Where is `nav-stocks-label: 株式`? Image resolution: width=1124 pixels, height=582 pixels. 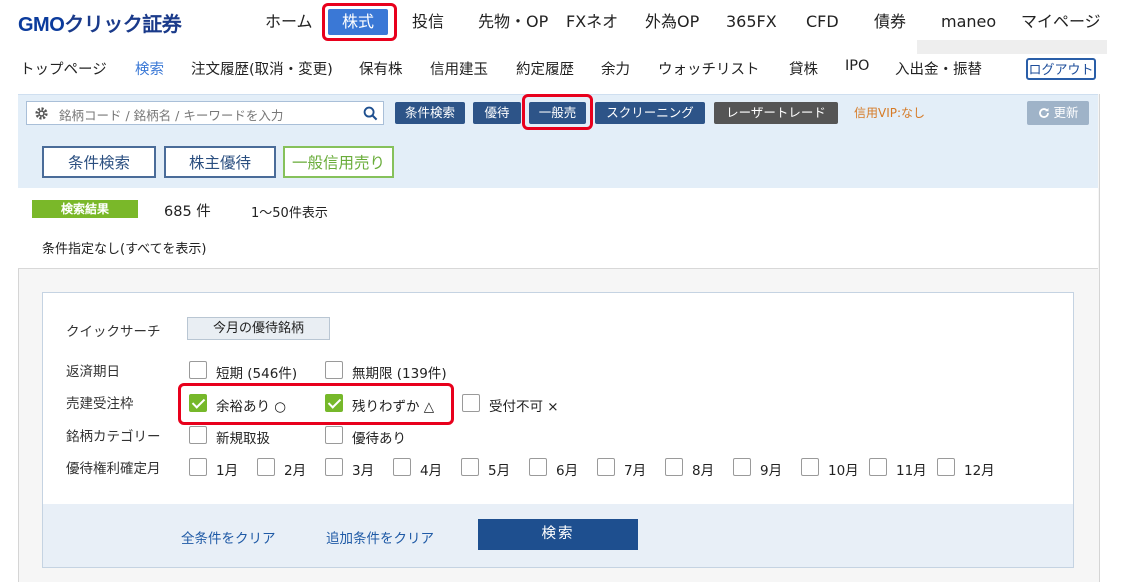 nav-stocks-label: 株式 is located at coordinates (358, 22).